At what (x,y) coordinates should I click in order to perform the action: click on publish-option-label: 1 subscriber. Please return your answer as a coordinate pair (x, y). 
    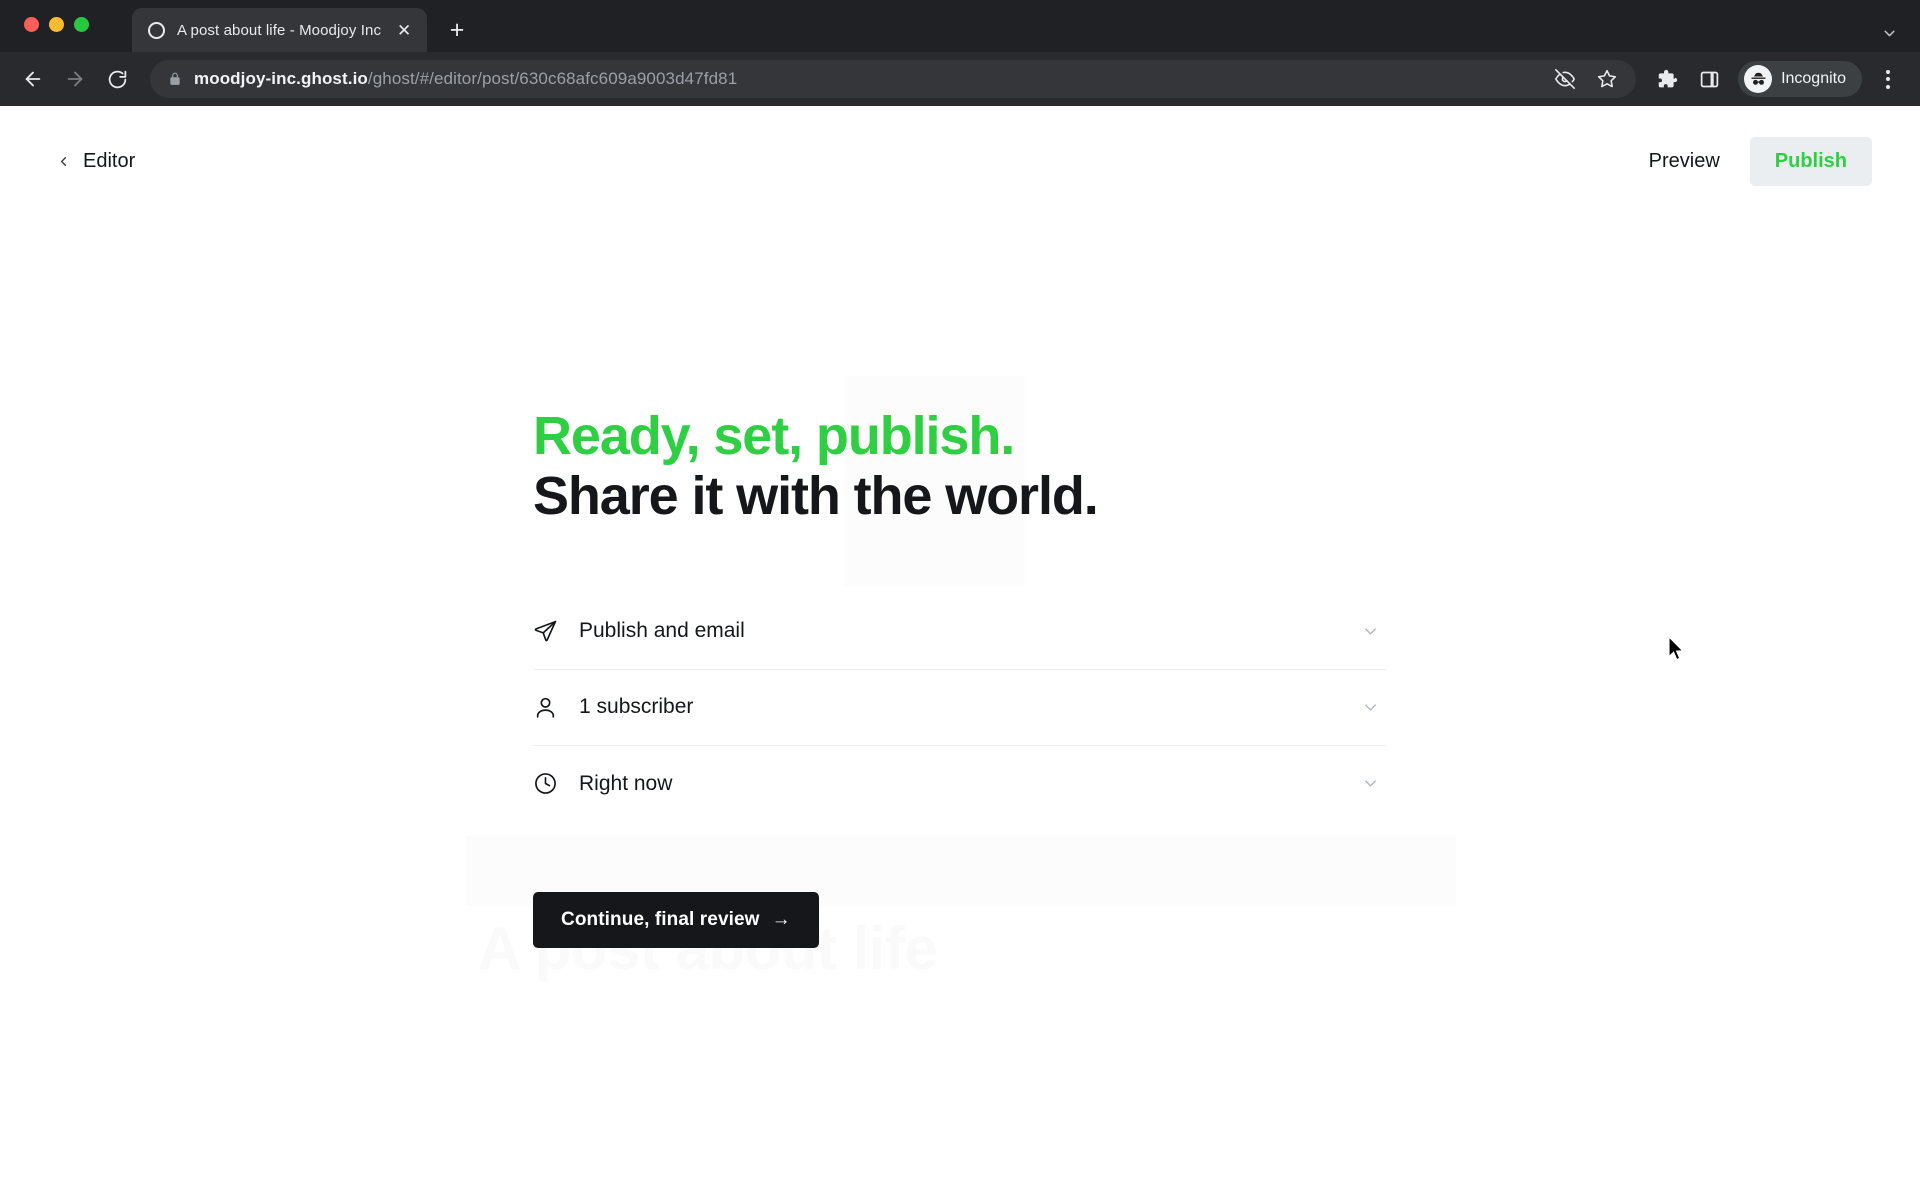
    Looking at the image, I should click on (636, 707).